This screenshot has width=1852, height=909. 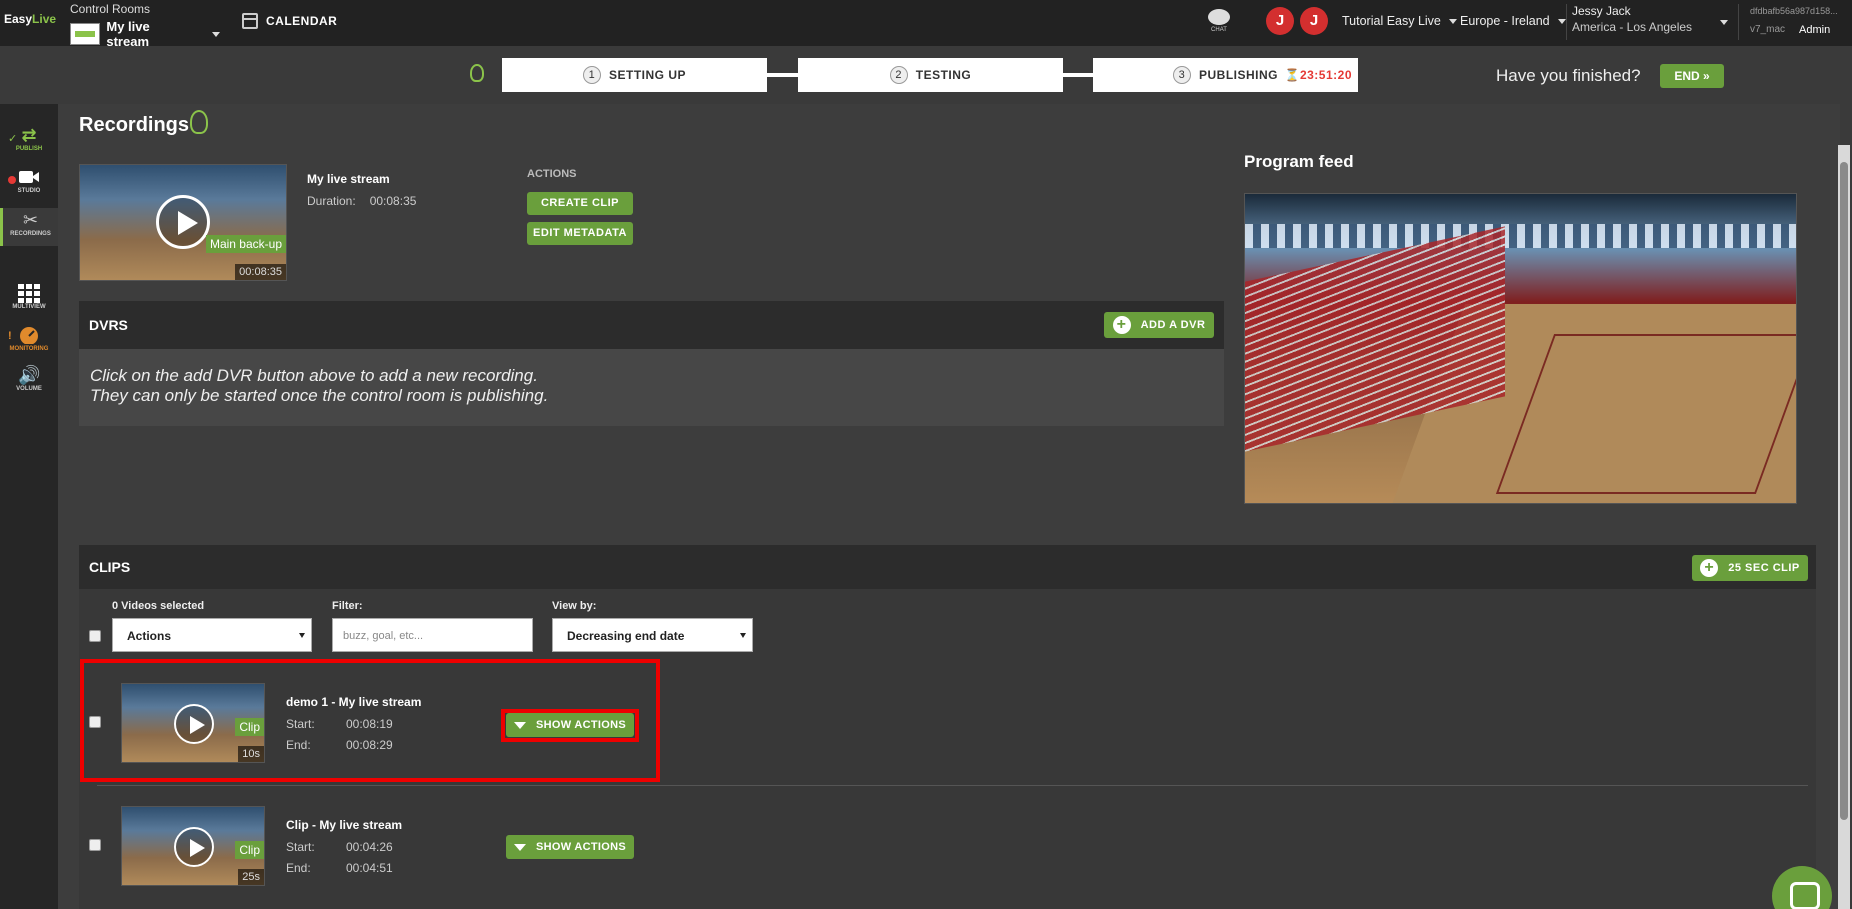 I want to click on step-testing: 2 TESTING, so click(x=930, y=75).